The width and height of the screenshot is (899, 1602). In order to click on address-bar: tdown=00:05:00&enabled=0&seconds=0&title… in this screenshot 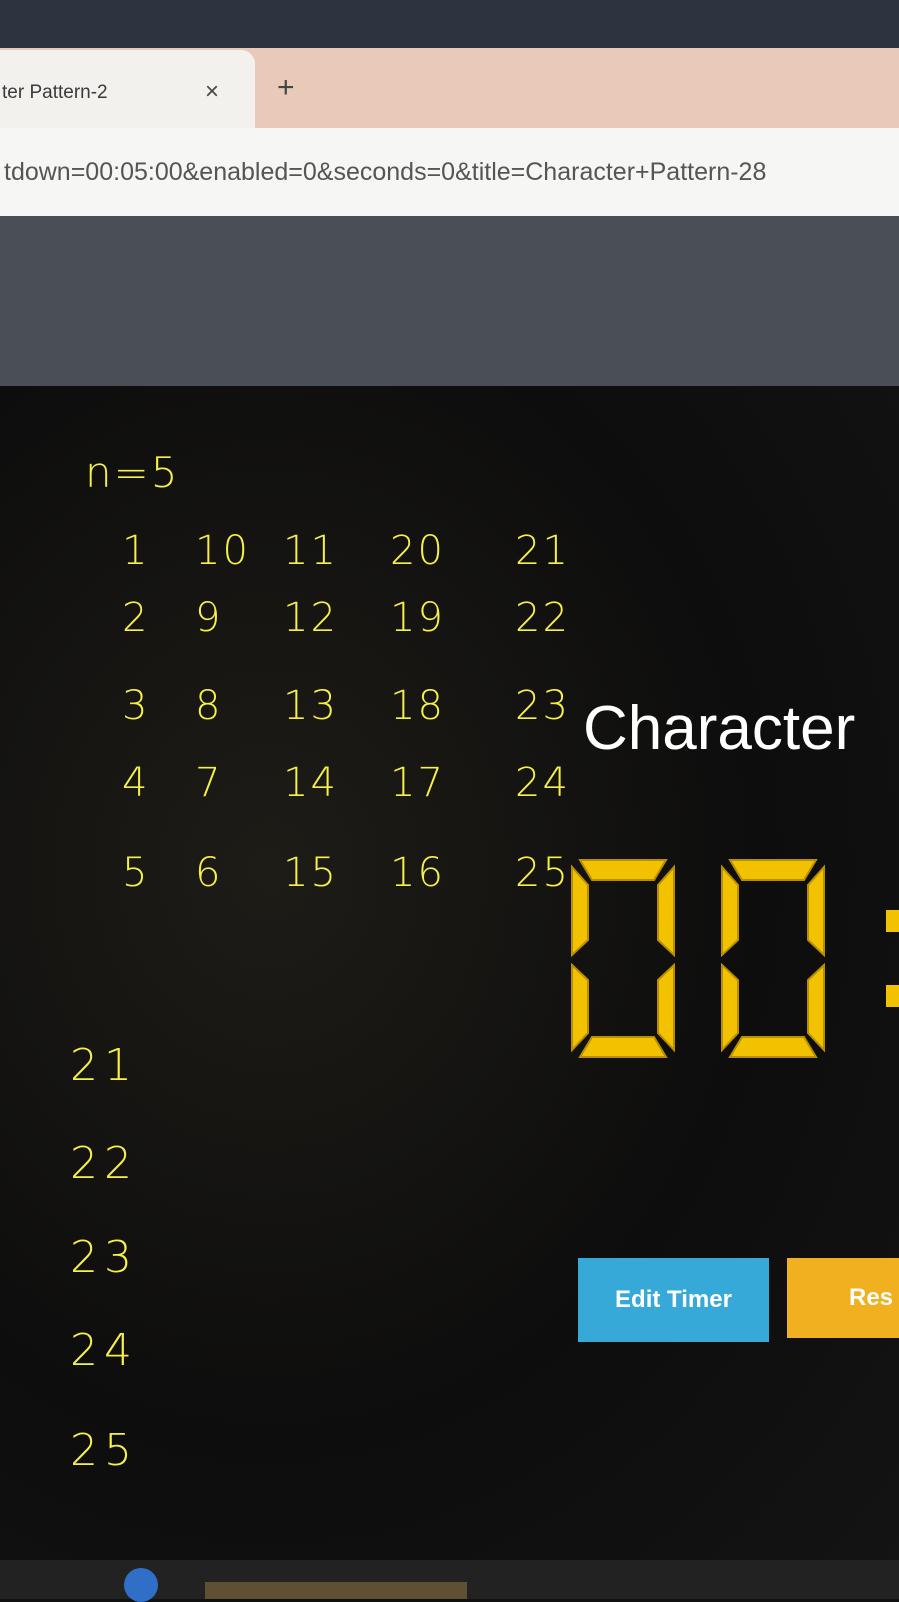, I will do `click(449, 172)`.